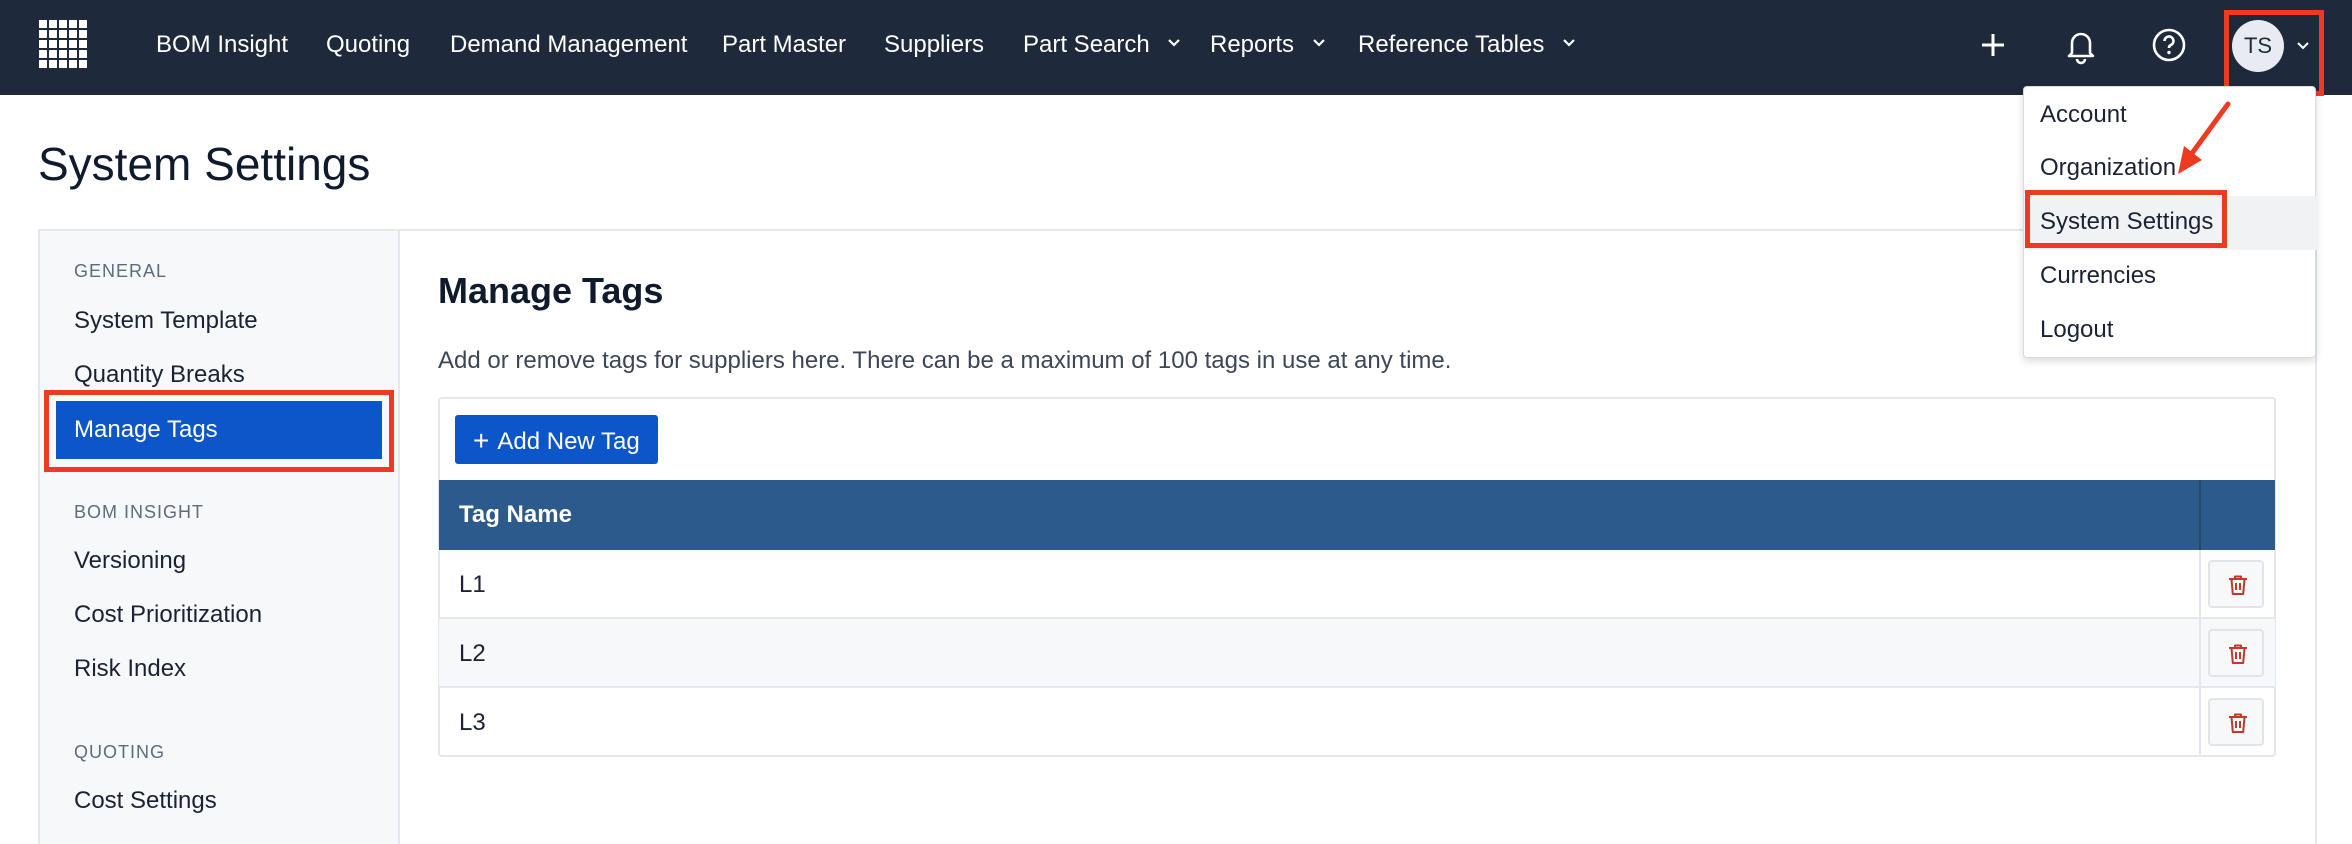 Image resolution: width=2352 pixels, height=844 pixels. I want to click on user-avatar: TS, so click(2258, 46).